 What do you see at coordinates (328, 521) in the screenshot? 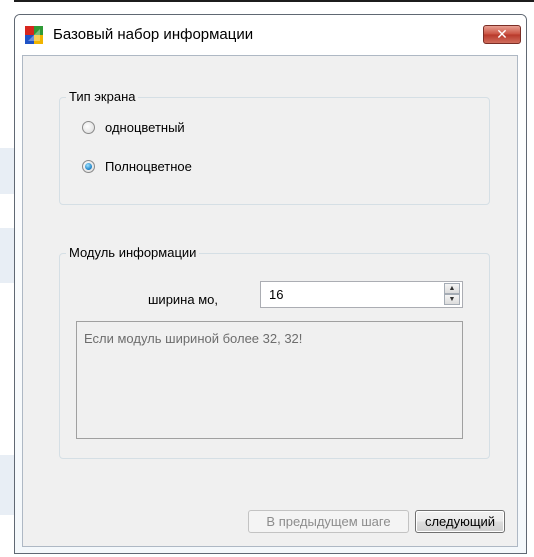
I see `previous-step-button: В предыдущем шаге` at bounding box center [328, 521].